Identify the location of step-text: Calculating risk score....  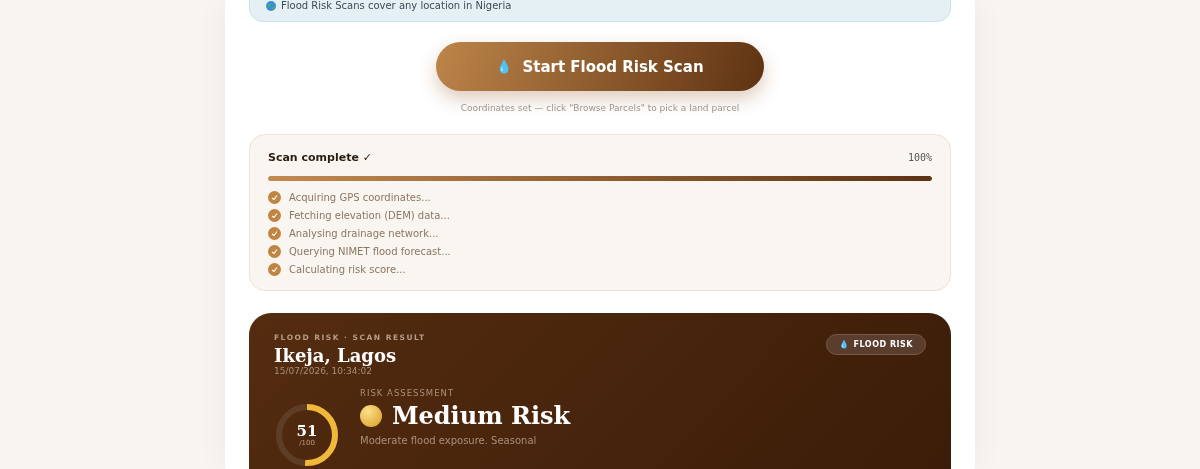
(347, 269).